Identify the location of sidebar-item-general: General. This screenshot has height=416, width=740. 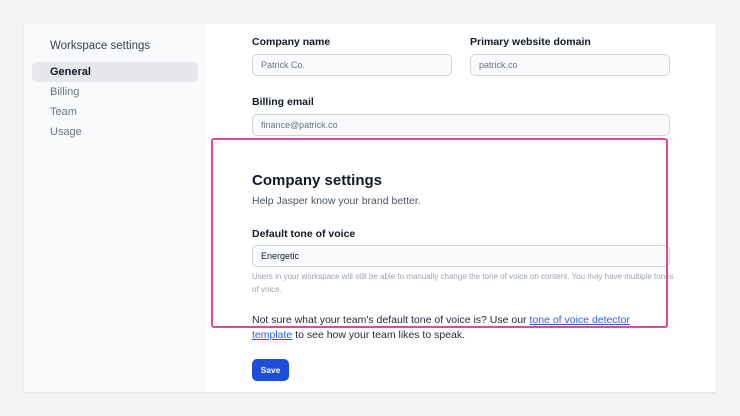
(115, 72).